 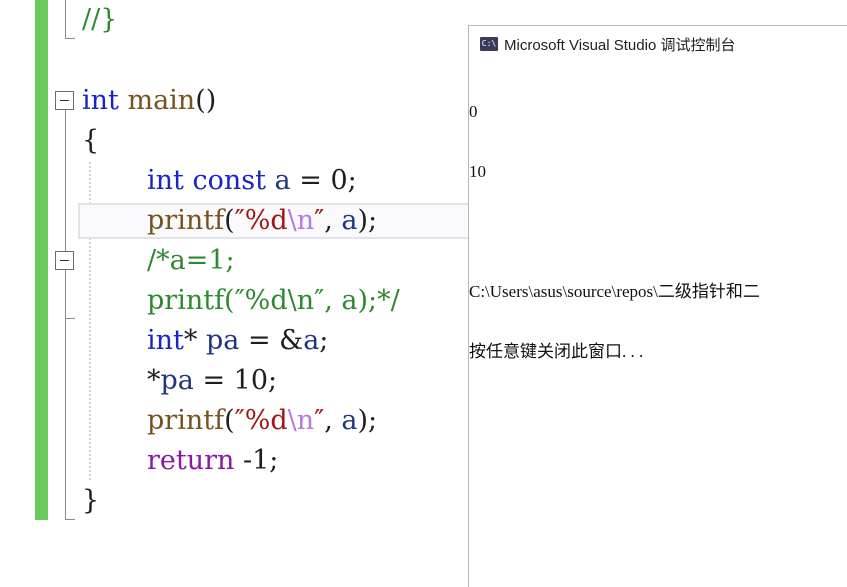 I want to click on console-titlebar: C:\ Microsoft Visual Studio 调试控制台, so click(x=658, y=44).